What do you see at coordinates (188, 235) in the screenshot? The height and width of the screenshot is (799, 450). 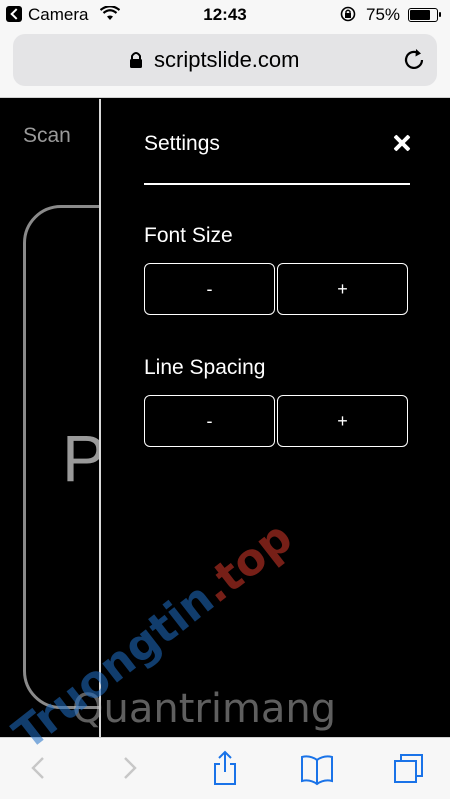 I see `font-size-label: Font Size` at bounding box center [188, 235].